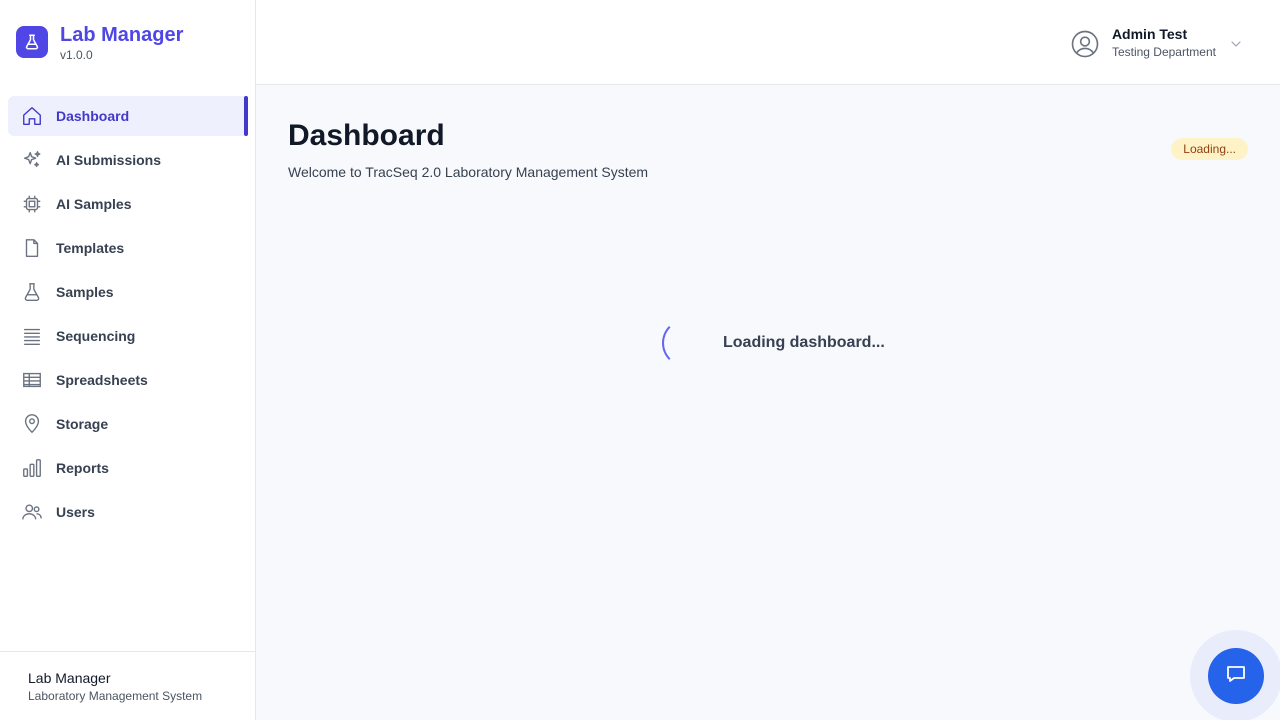  What do you see at coordinates (32, 424) in the screenshot?
I see `map-pin-icon` at bounding box center [32, 424].